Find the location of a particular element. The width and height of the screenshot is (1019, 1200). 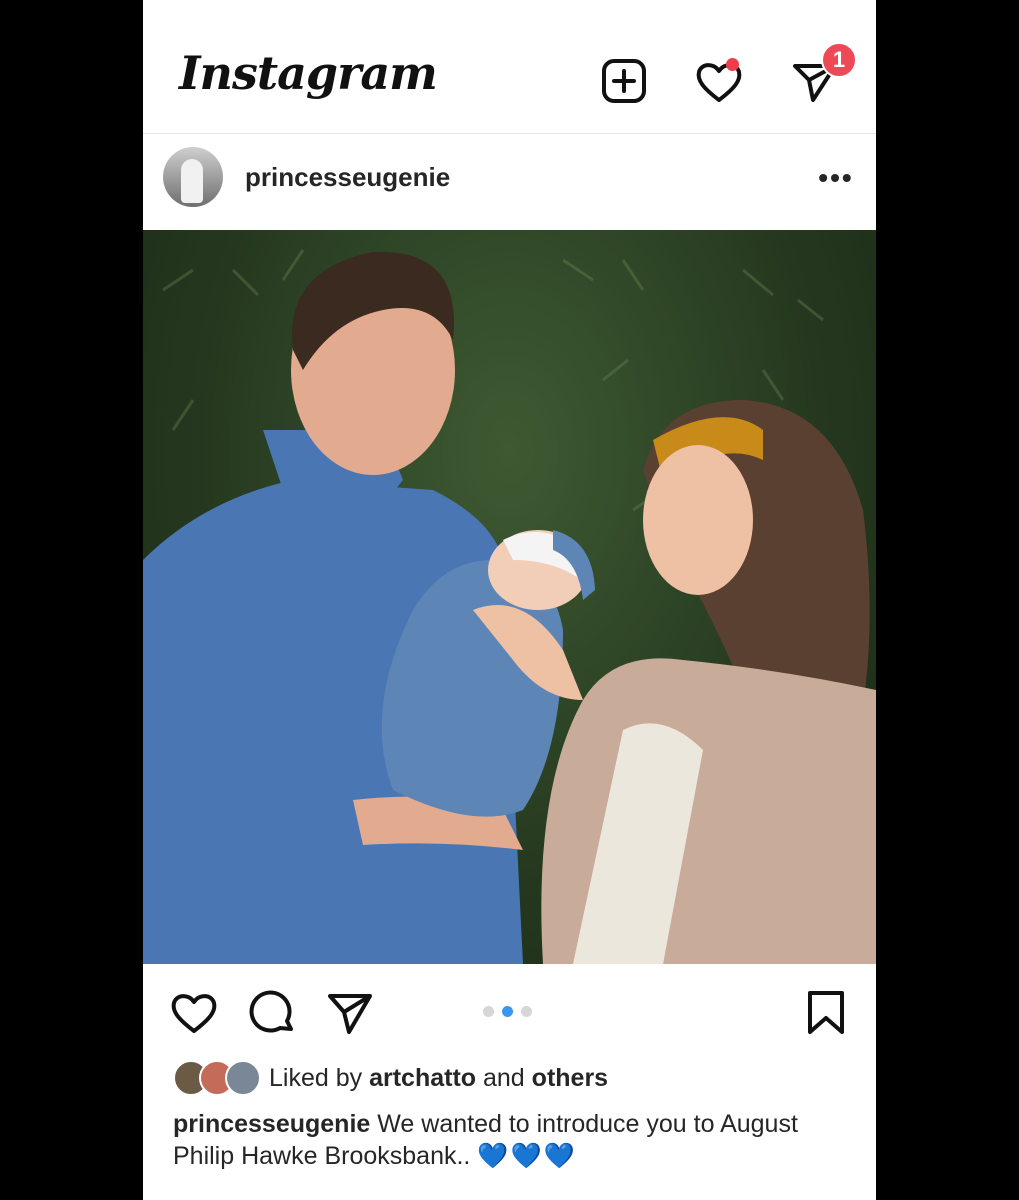

save-bookmark-icon is located at coordinates (826, 1013).